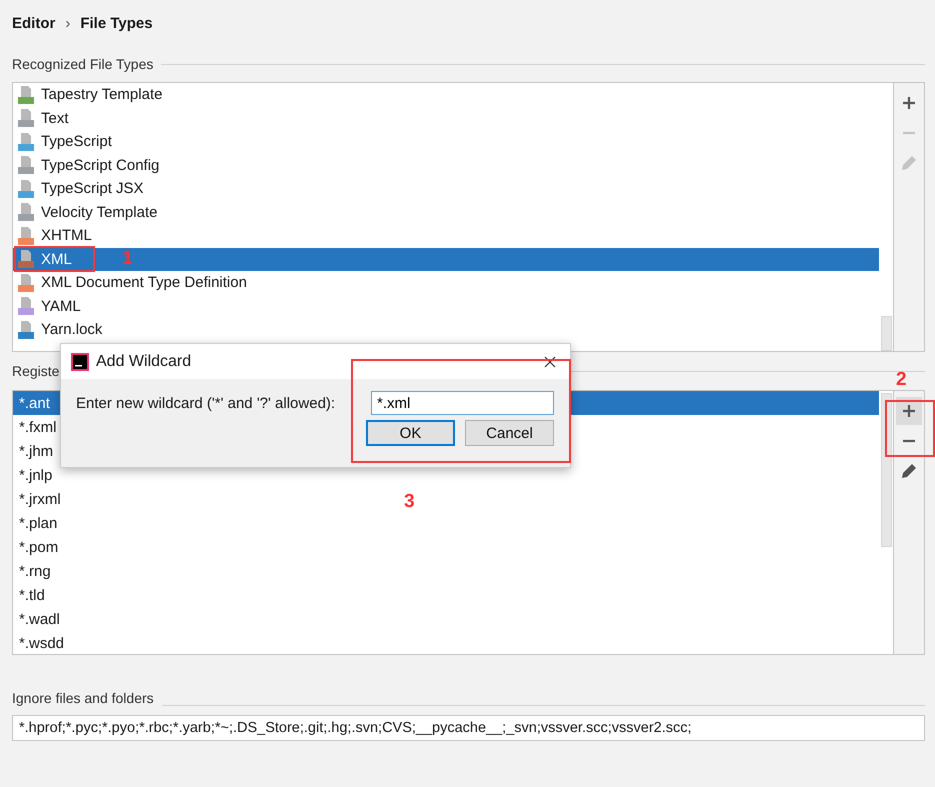  Describe the element at coordinates (468, 728) in the screenshot. I see `ignore-field: *.hprof;*.pyc;*.pyo;*.rbc;*.yarb;*~;.DS_Store;.git;.hg;.svn;CVS;__pycache__;_svn;vssver.scc;vssver2.scc;` at that location.